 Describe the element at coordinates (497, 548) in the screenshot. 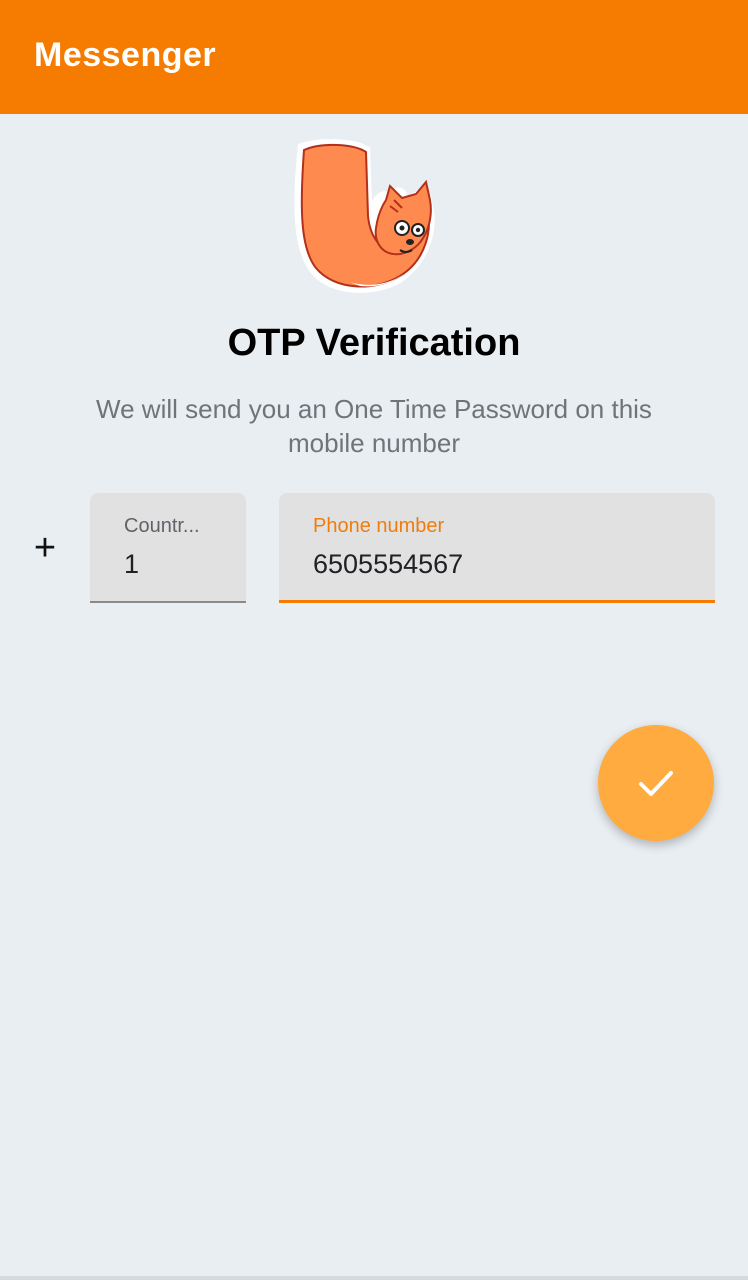

I see `phone-number-field: Phone number 6505554567` at that location.